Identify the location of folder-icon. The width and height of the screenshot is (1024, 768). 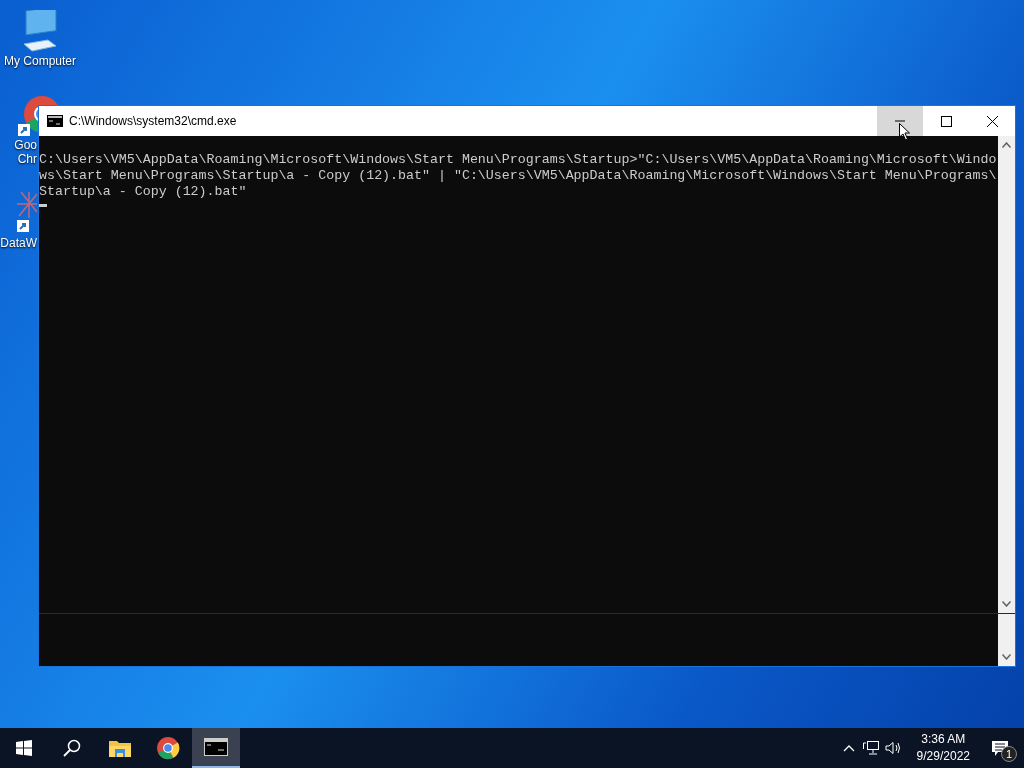
(120, 748).